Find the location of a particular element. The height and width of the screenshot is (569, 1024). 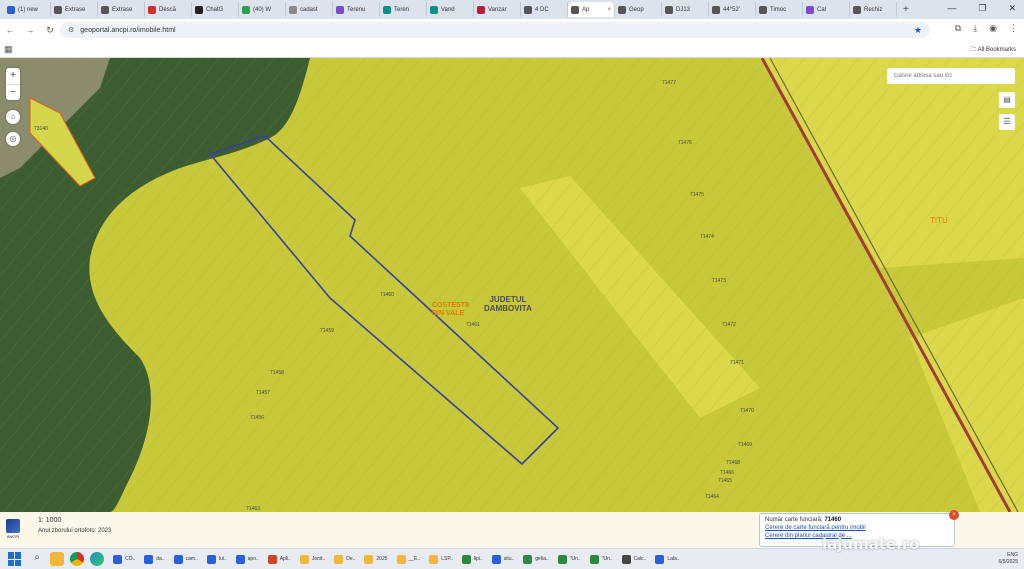

profile-icon: ◉ is located at coordinates (993, 28).